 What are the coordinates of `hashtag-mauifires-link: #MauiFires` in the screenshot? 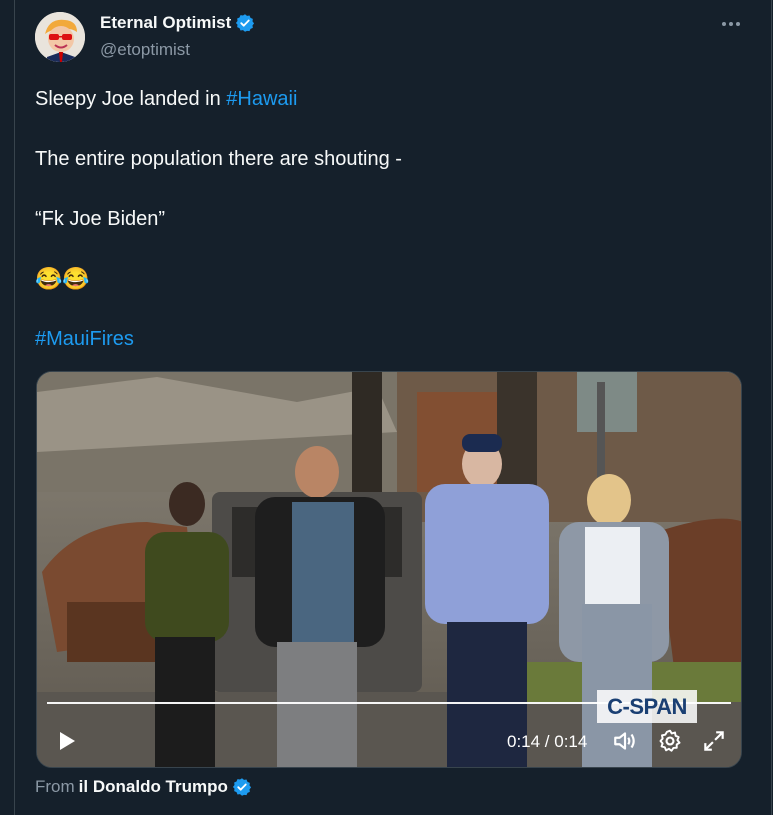 It's located at (84, 339).